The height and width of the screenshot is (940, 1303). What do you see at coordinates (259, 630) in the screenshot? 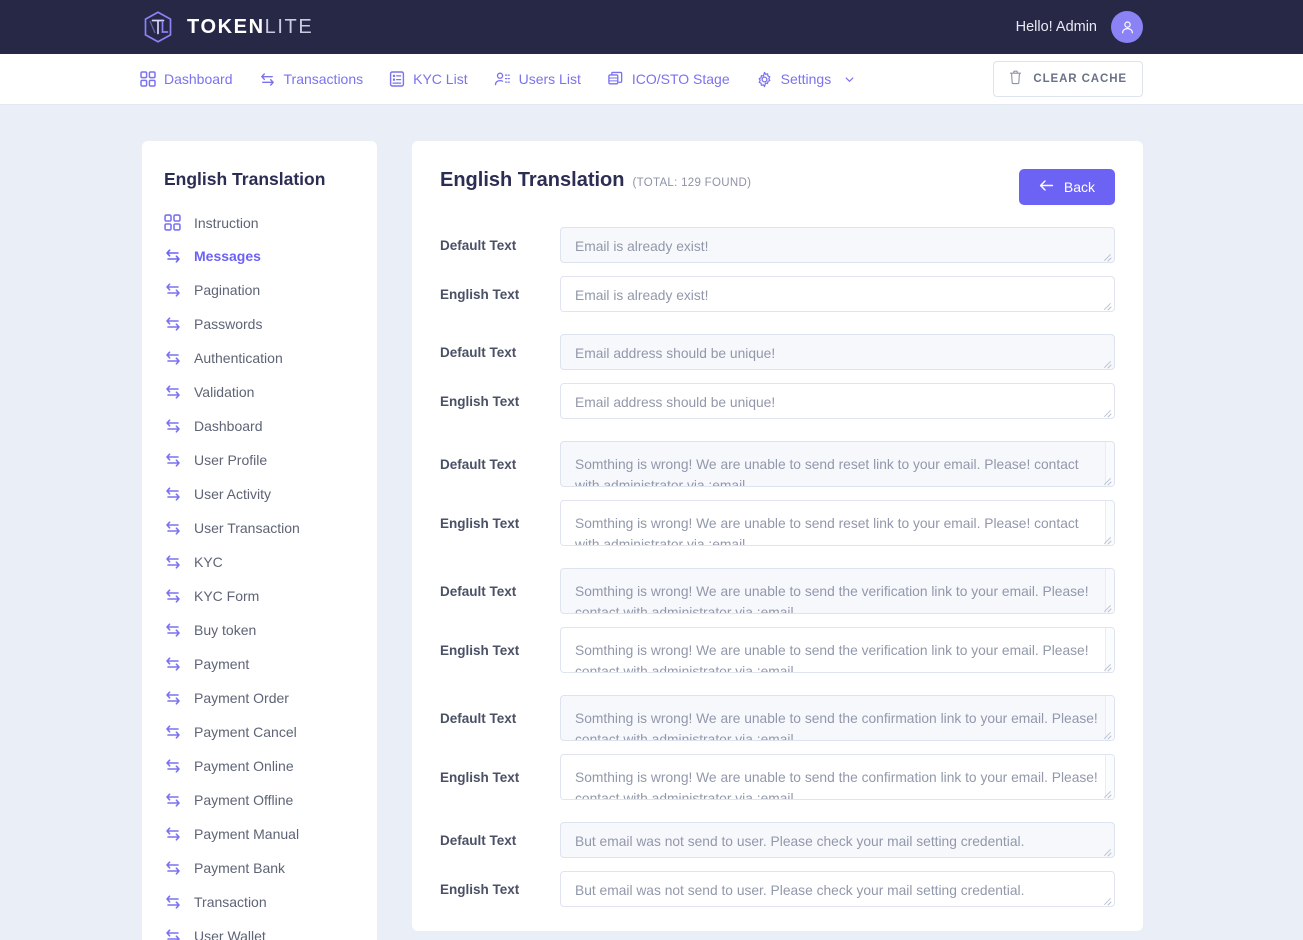
I see `sidebar-item-buy-token: Buy token` at bounding box center [259, 630].